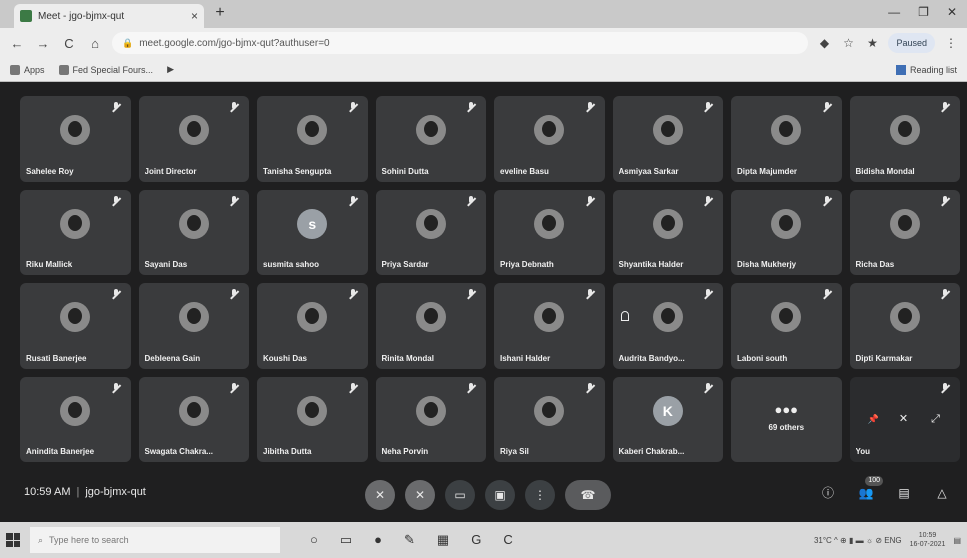  What do you see at coordinates (848, 43) in the screenshot?
I see `bookmark-star-icon: ☆` at bounding box center [848, 43].